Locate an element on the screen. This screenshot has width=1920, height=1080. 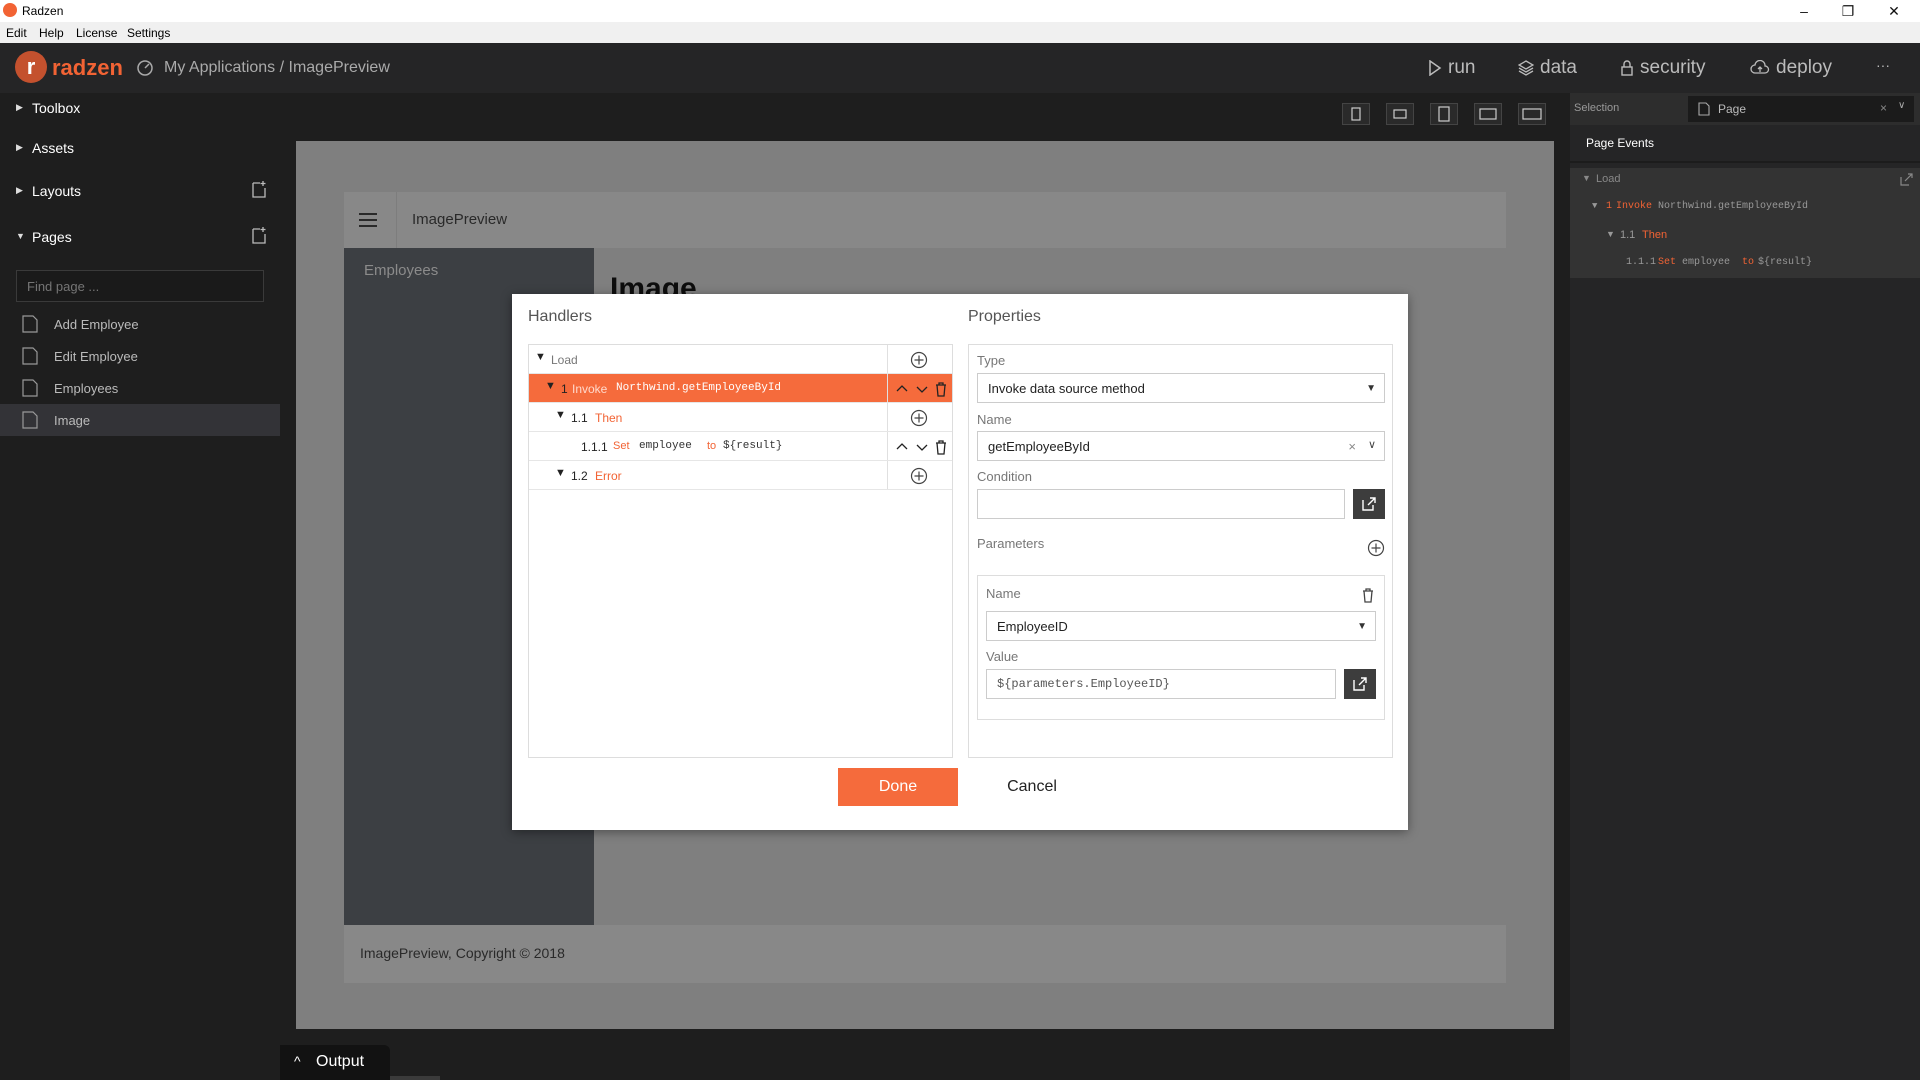
close-window-button: ✕ is located at coordinates (1894, 11).